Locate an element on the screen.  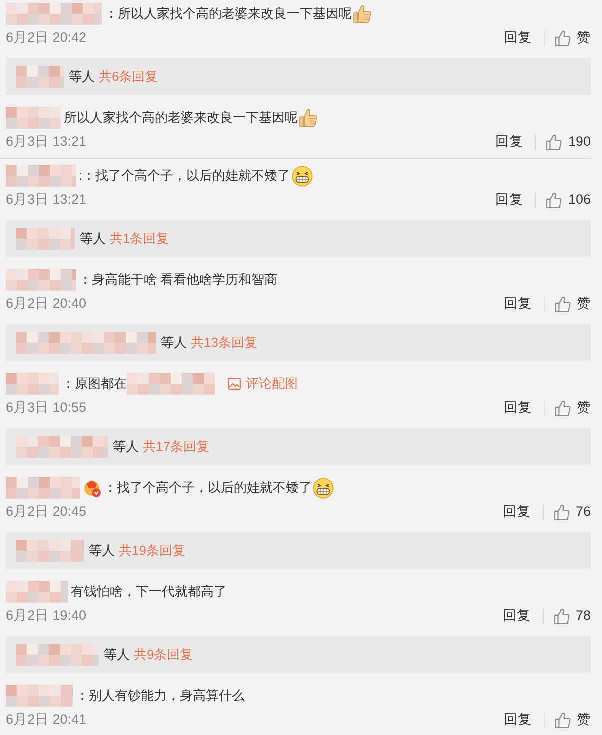
comment-date: 6月2日 20:45 is located at coordinates (46, 512).